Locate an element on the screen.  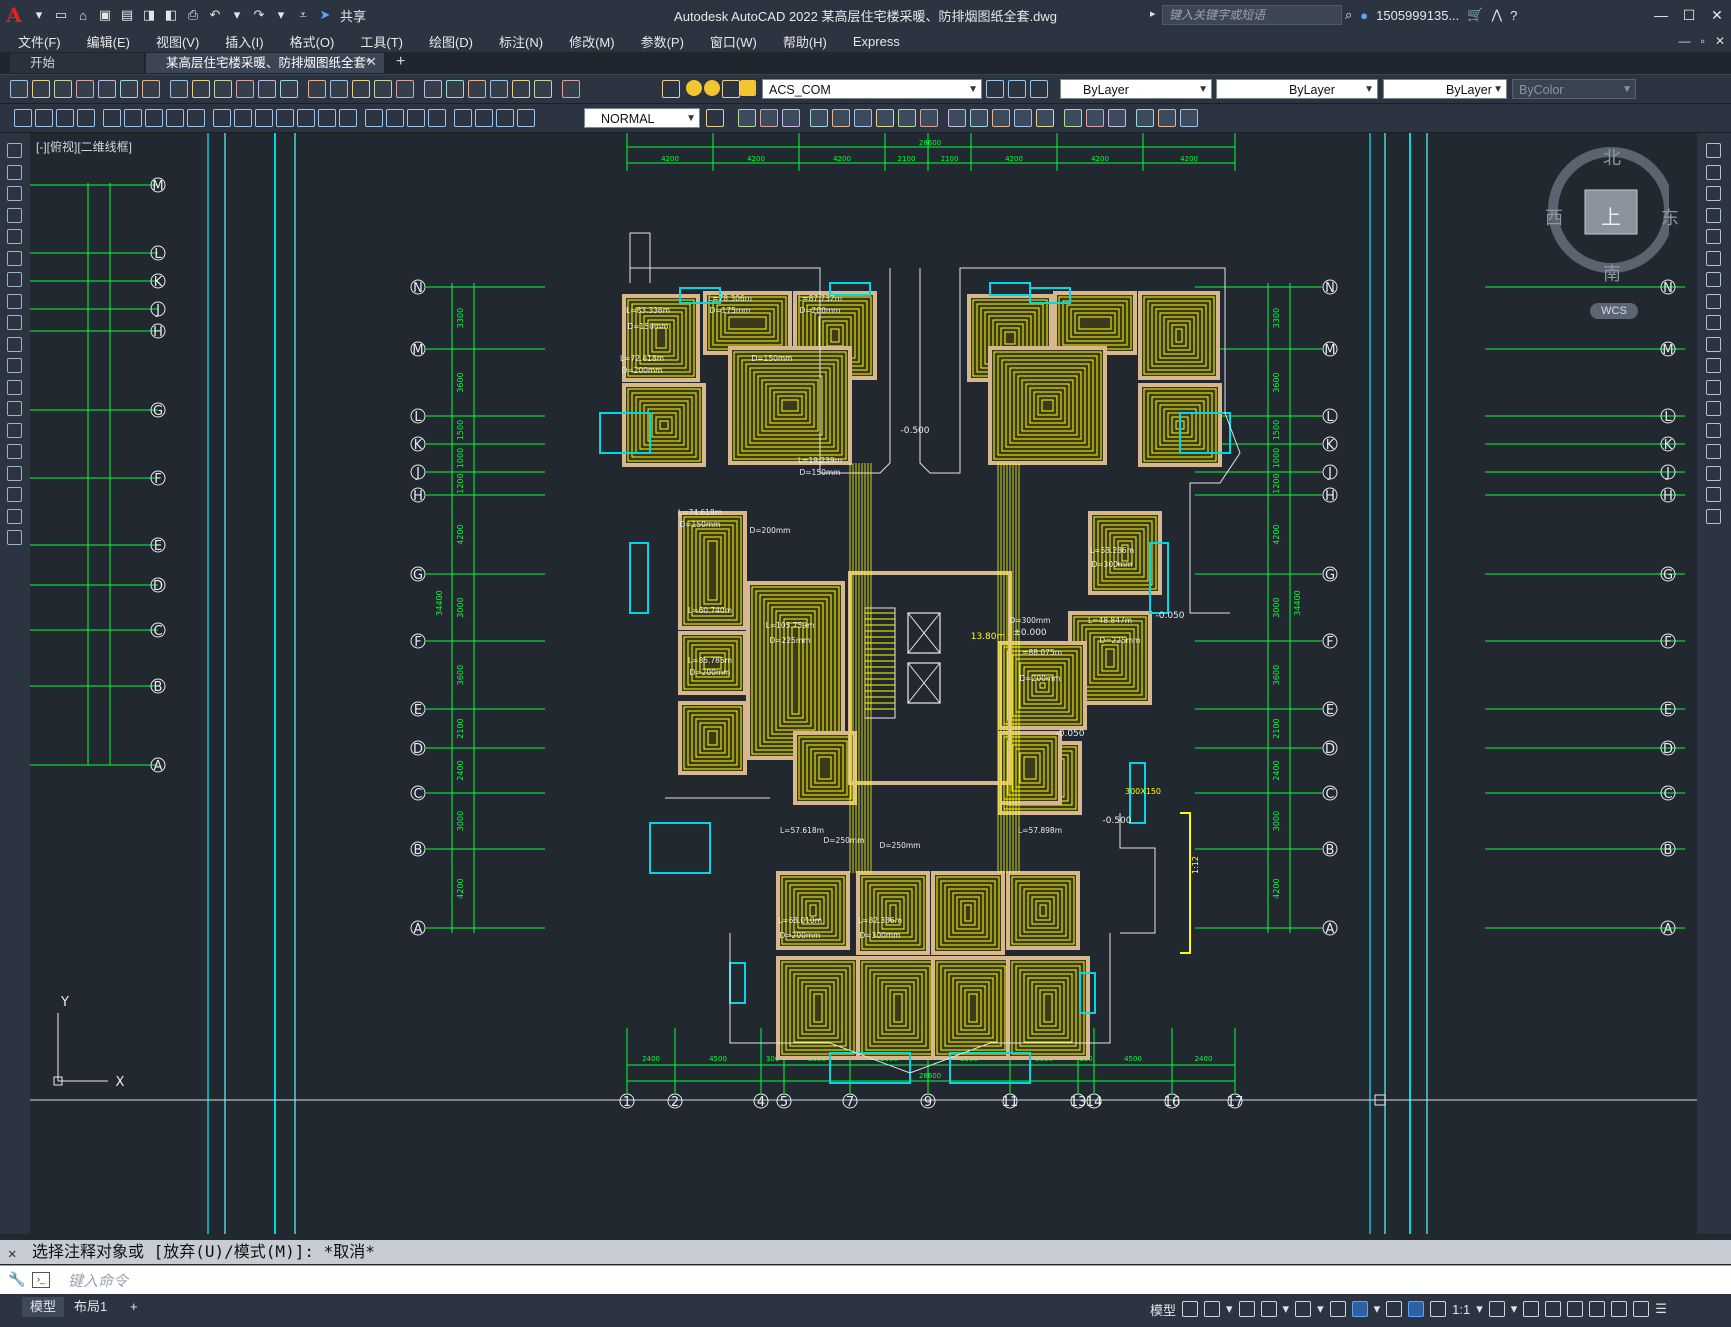
modify-tool-1-icon is located at coordinates (747, 118).